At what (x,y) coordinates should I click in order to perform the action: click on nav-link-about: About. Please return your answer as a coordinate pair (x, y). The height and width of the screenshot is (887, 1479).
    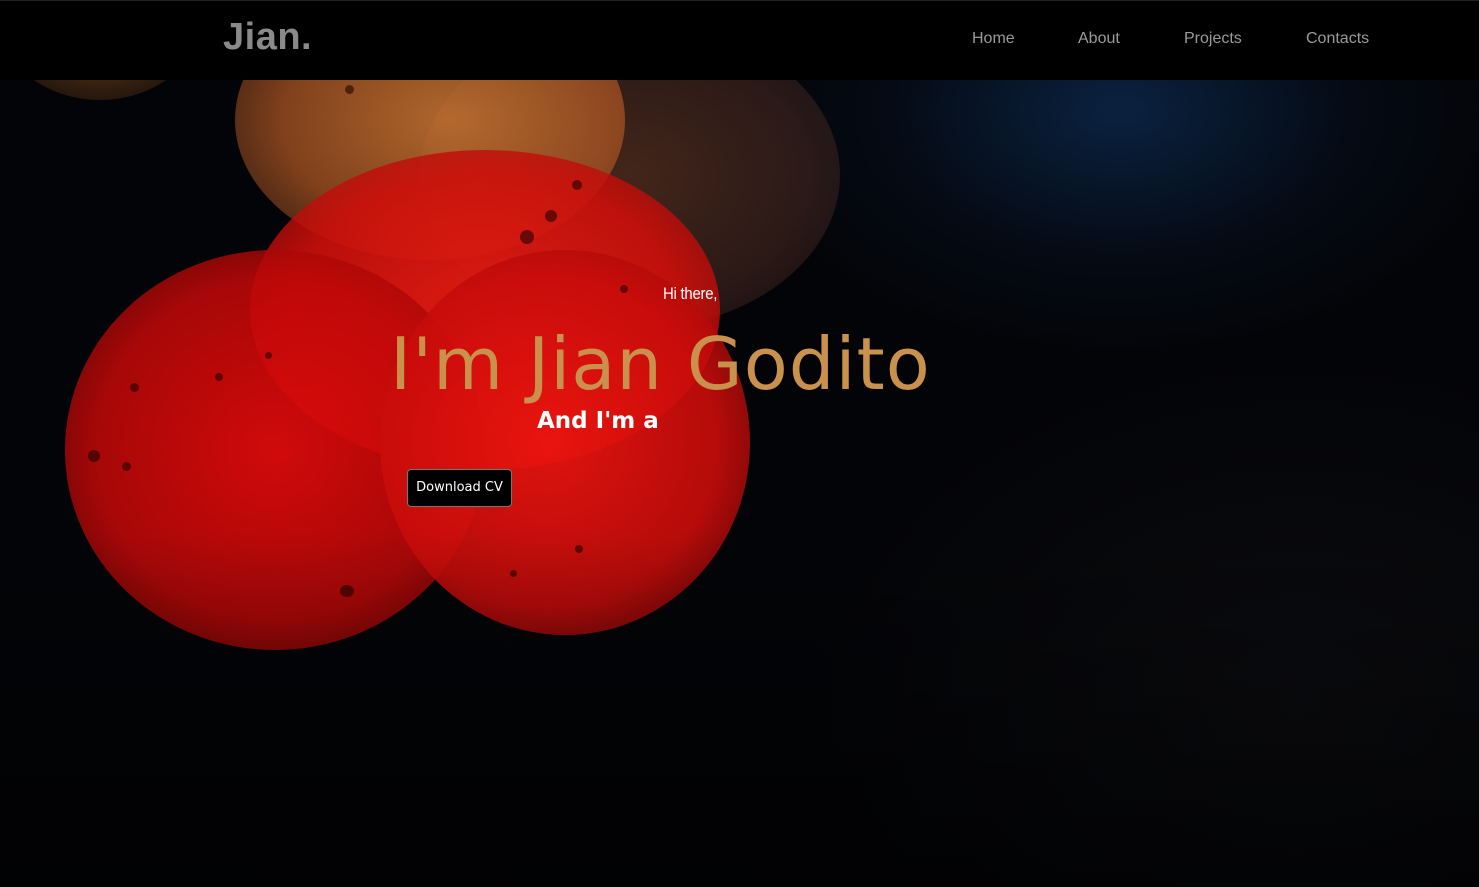
    Looking at the image, I should click on (1099, 39).